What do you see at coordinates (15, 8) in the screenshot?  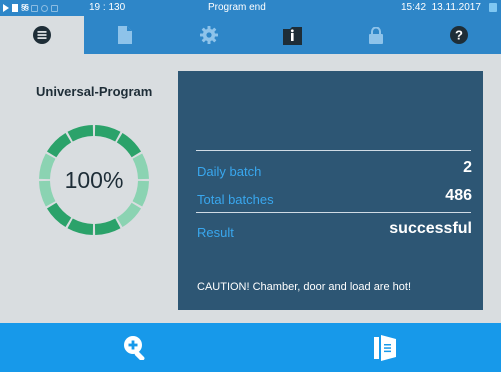 I see `document-status-icon` at bounding box center [15, 8].